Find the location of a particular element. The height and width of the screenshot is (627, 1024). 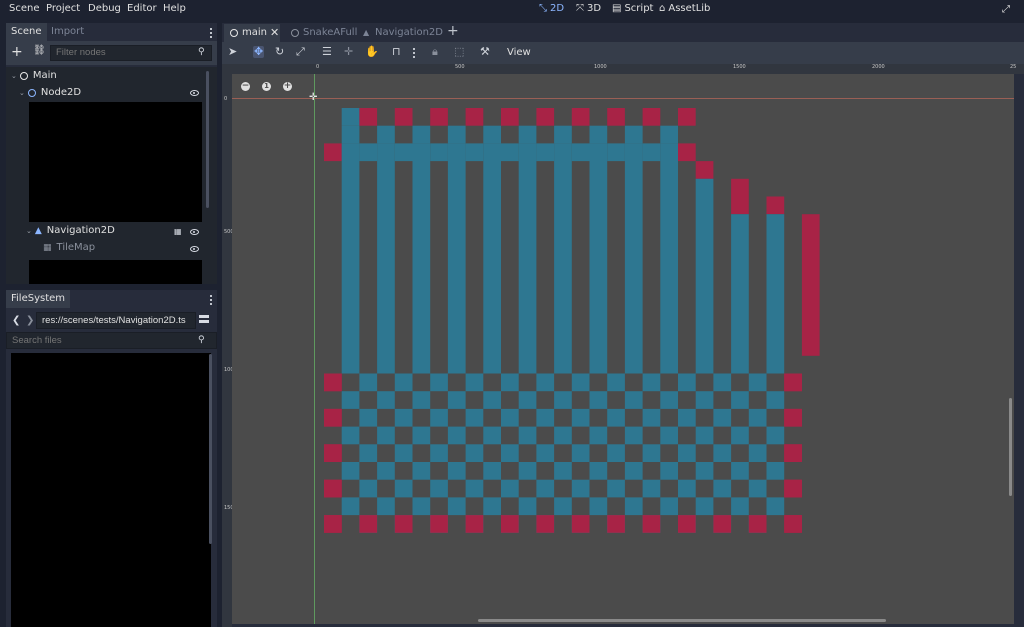

navigation2d-icon: ▲ is located at coordinates (38, 231).